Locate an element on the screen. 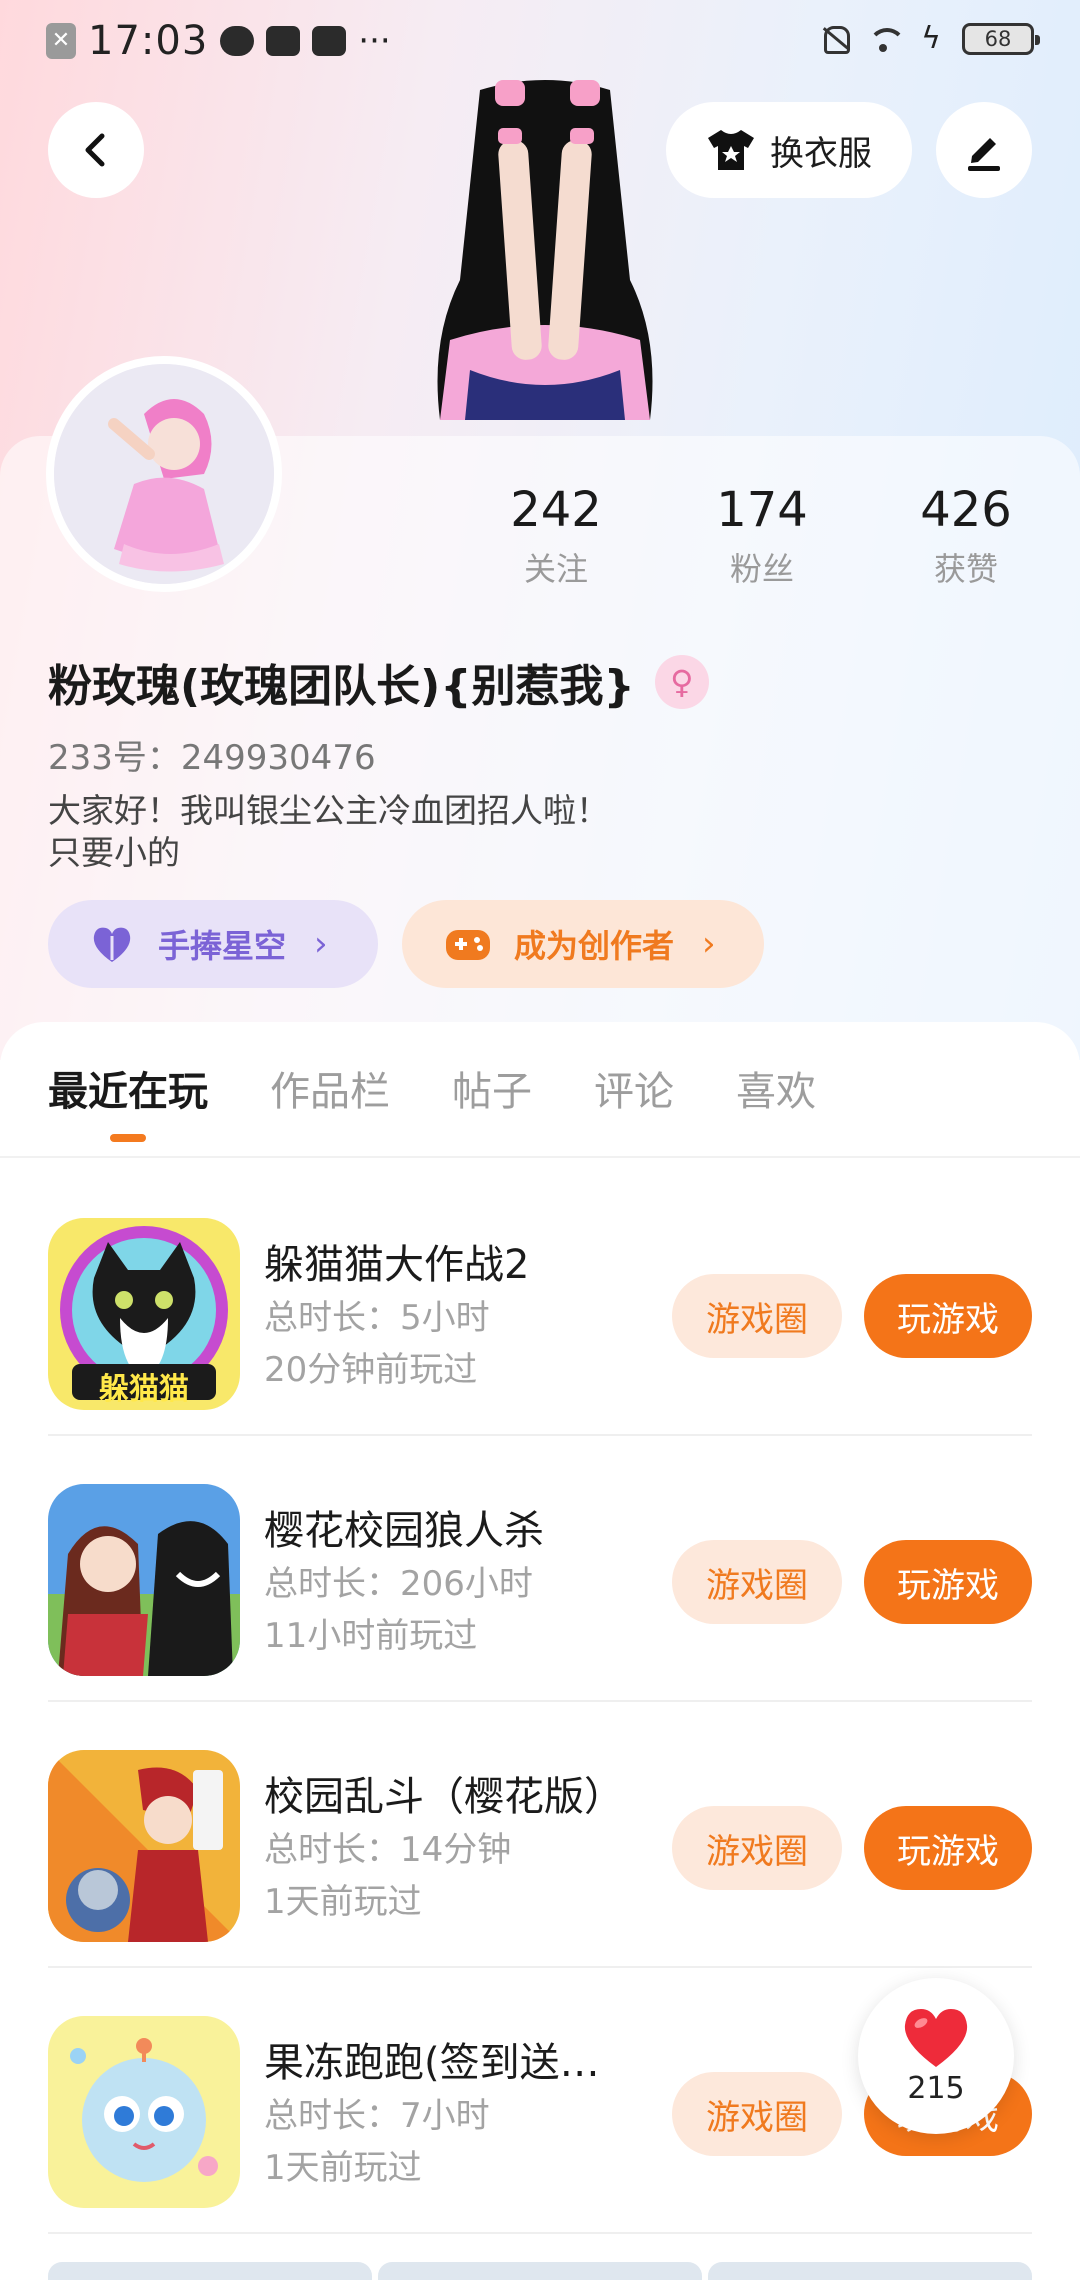 This screenshot has width=1080, height=2280. tab-works: 作品栏 is located at coordinates (330, 1092).